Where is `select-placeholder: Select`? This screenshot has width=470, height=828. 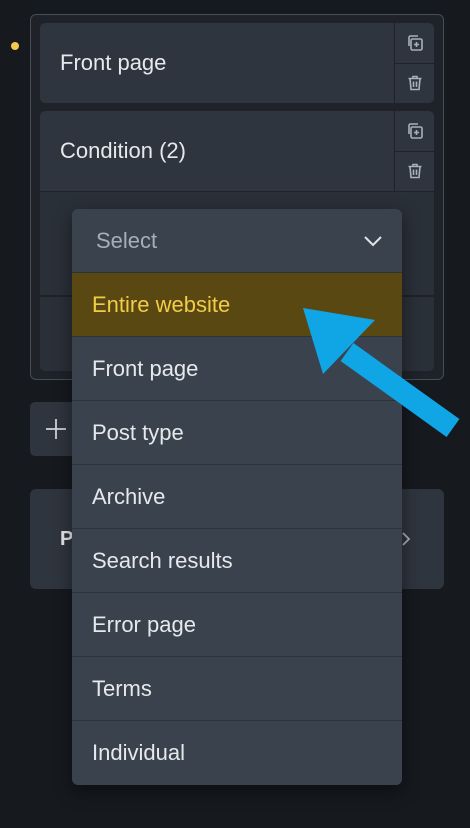
select-placeholder: Select is located at coordinates (127, 240).